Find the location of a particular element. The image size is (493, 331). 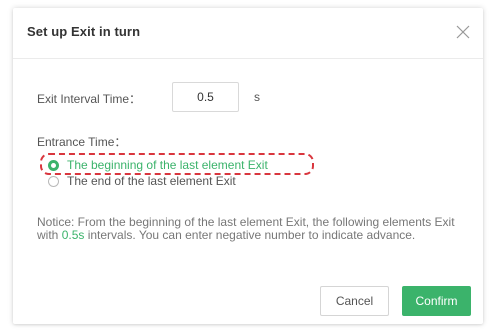

option-label: The beginning of the last element Exit is located at coordinates (167, 165).